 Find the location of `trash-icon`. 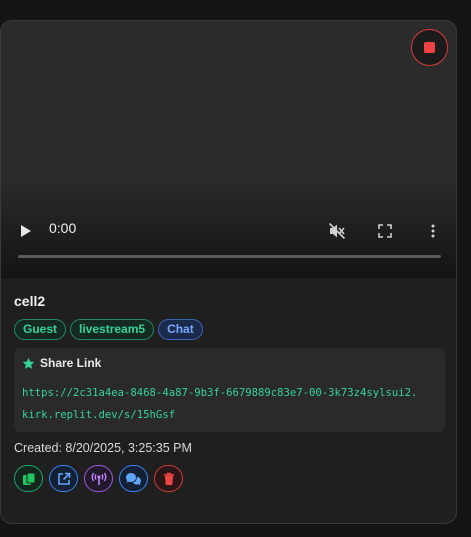

trash-icon is located at coordinates (168, 478).